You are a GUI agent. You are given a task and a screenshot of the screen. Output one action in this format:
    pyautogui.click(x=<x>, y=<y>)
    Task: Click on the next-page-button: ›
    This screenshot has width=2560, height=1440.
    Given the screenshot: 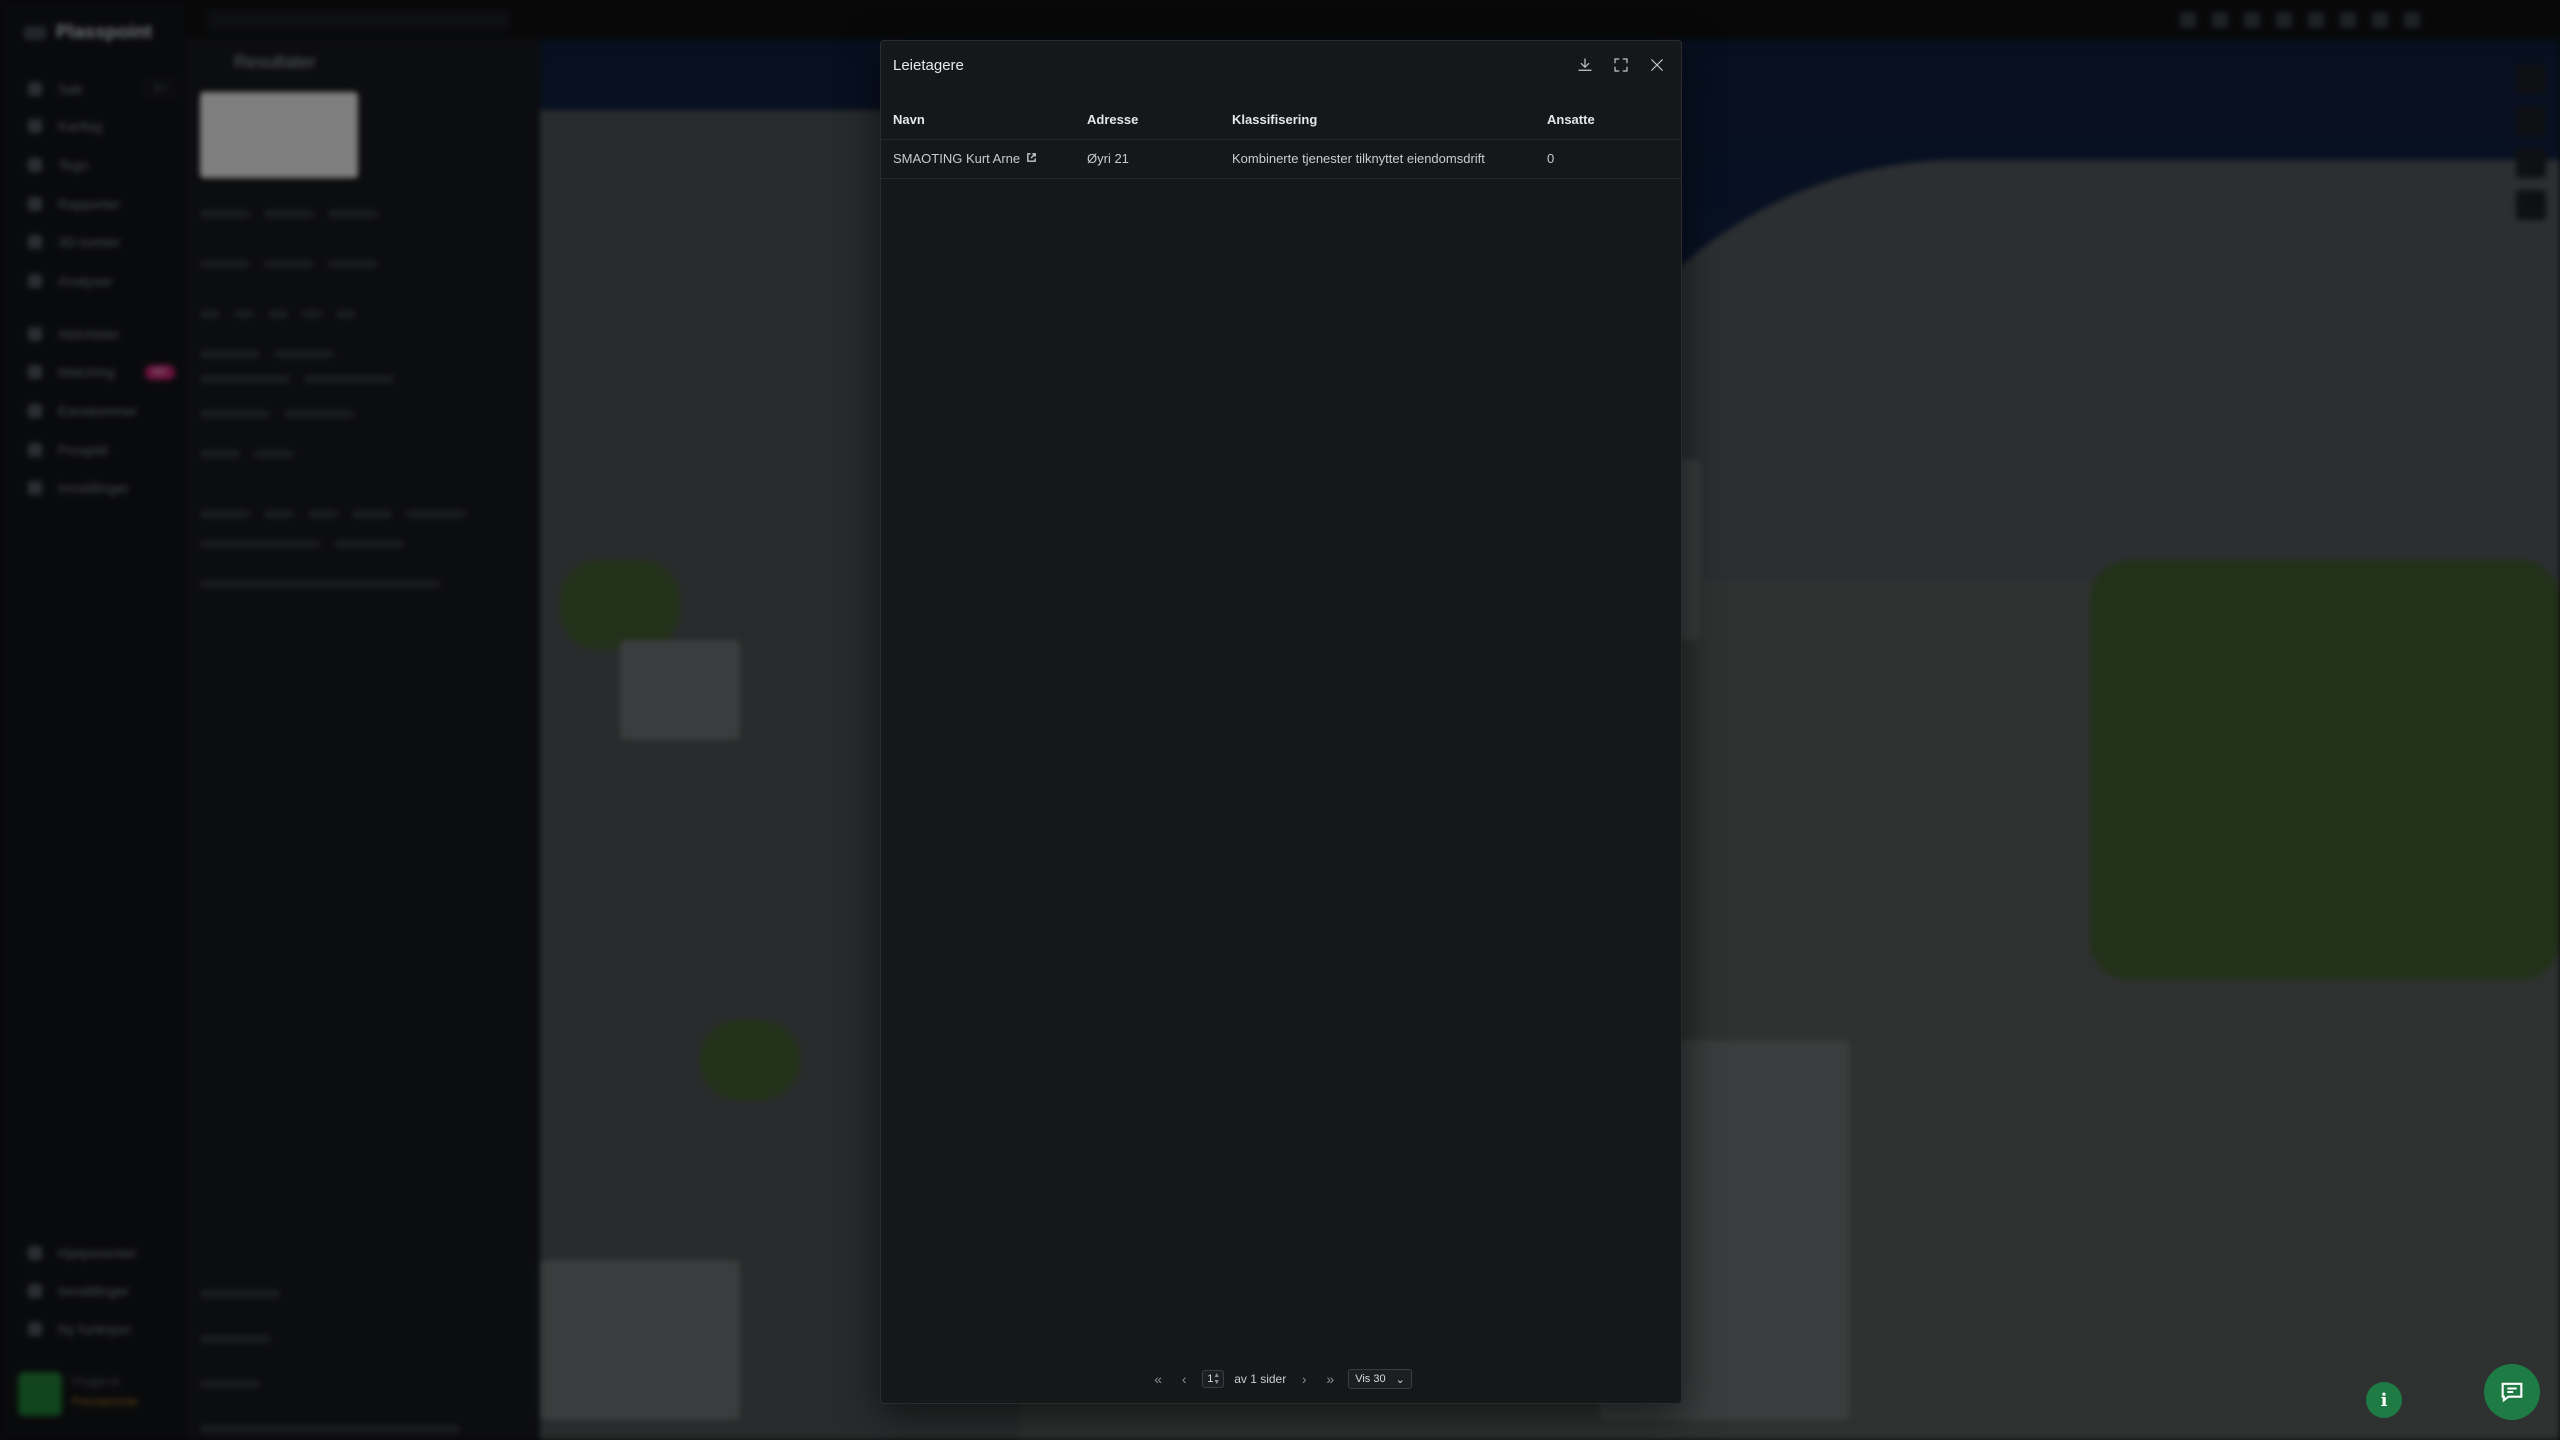 What is the action you would take?
    pyautogui.click(x=1304, y=1379)
    